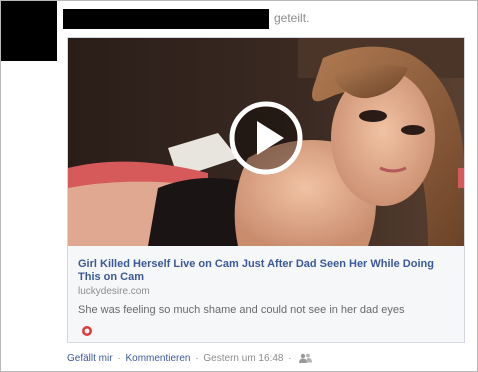  What do you see at coordinates (266, 138) in the screenshot?
I see `play-icon` at bounding box center [266, 138].